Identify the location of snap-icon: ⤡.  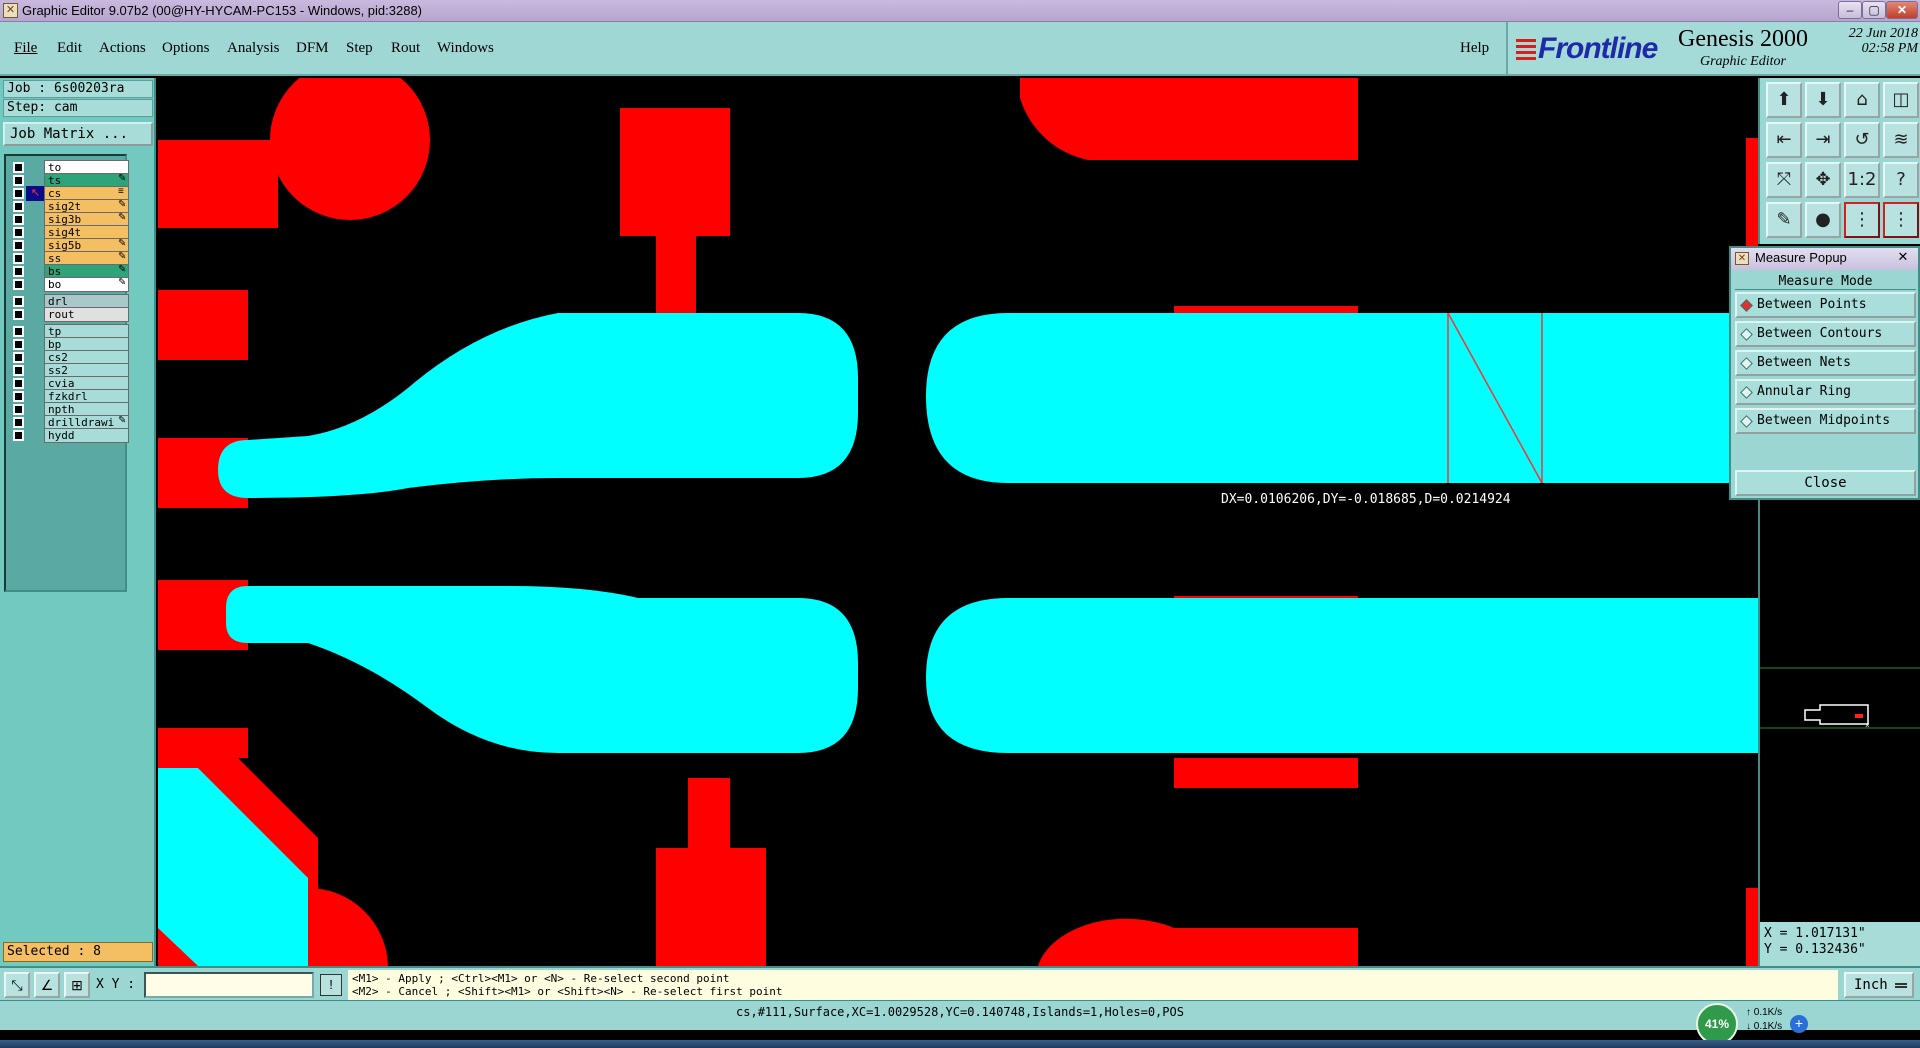
(17, 985).